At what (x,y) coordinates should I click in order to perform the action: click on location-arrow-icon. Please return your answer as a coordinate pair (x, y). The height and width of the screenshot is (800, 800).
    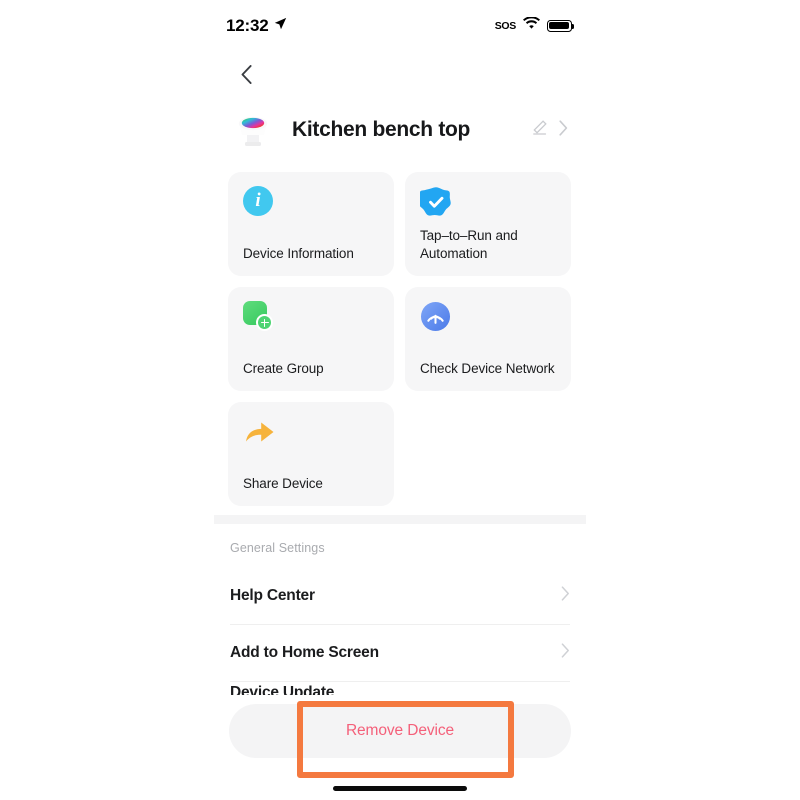
    Looking at the image, I should click on (280, 26).